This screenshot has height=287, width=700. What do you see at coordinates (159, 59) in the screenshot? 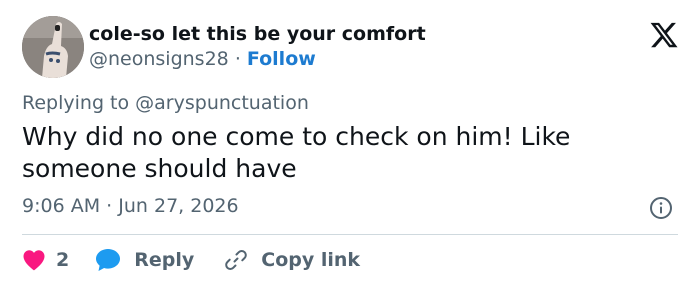
I see `author-handle: @neonsigns28` at bounding box center [159, 59].